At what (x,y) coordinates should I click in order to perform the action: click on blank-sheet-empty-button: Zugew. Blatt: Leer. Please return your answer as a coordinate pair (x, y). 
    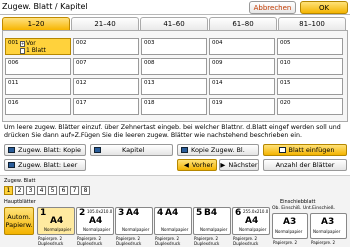
    Looking at the image, I should click on (45, 165).